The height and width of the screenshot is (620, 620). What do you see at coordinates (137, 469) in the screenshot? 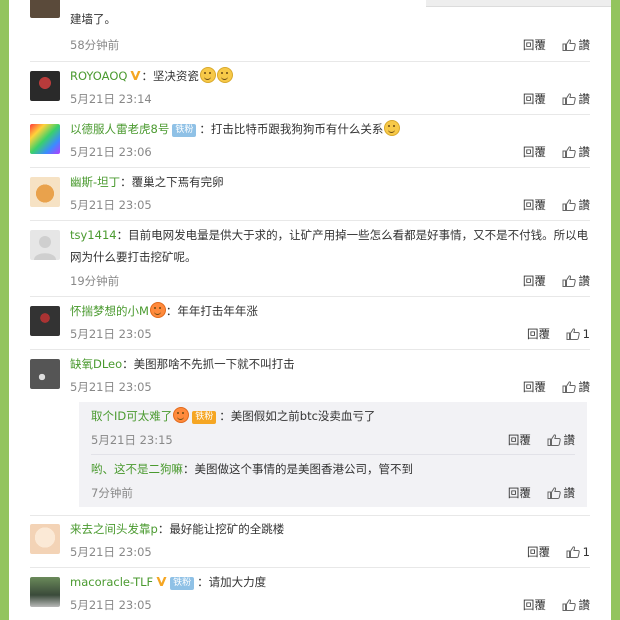
I see `username-link: 哟、这不是二狗嘛` at bounding box center [137, 469].